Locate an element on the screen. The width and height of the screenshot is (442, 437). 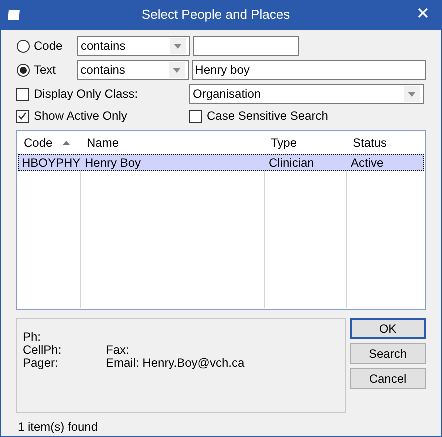
table-cell-text: Henry Boy is located at coordinates (113, 163).